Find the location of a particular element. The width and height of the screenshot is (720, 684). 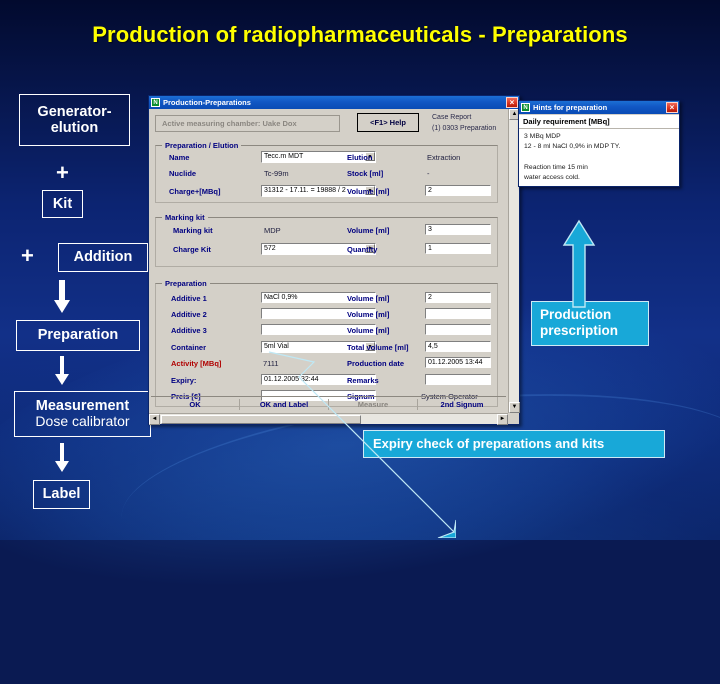

field-label-volume-ml-2: Volume [ml] is located at coordinates (368, 314).